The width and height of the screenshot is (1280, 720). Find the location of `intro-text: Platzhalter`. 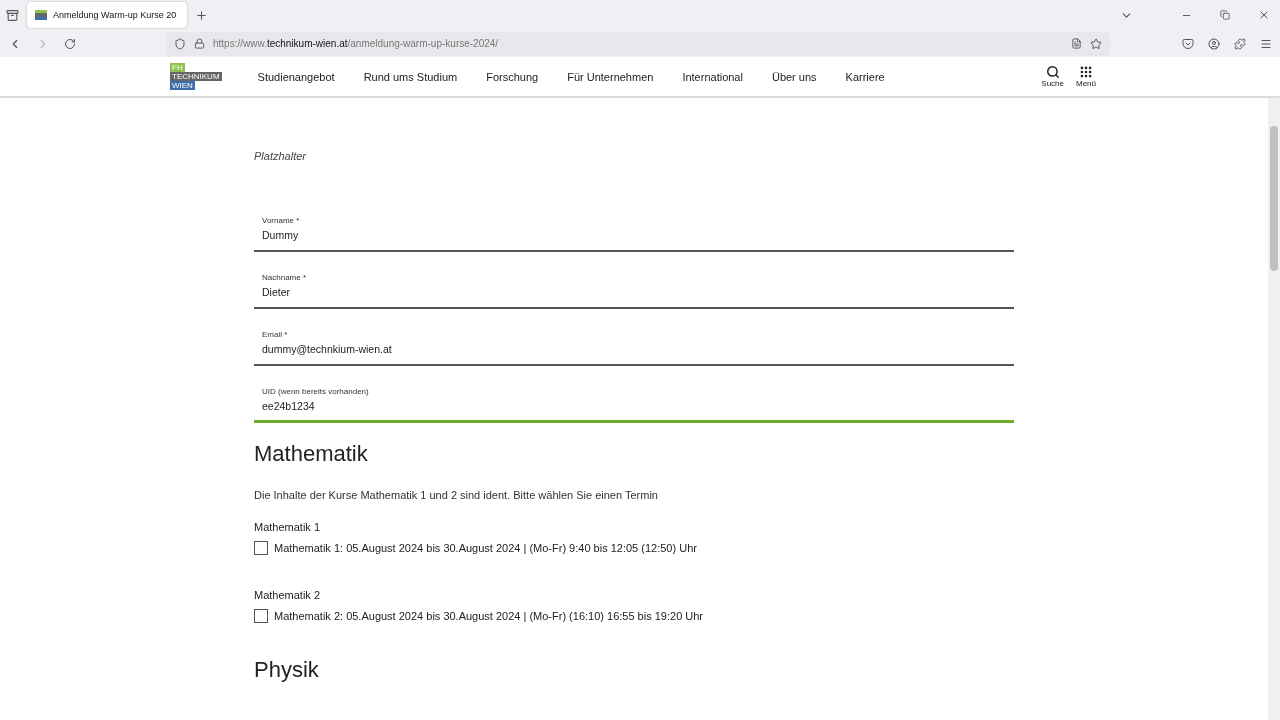

intro-text: Platzhalter is located at coordinates (280, 156).